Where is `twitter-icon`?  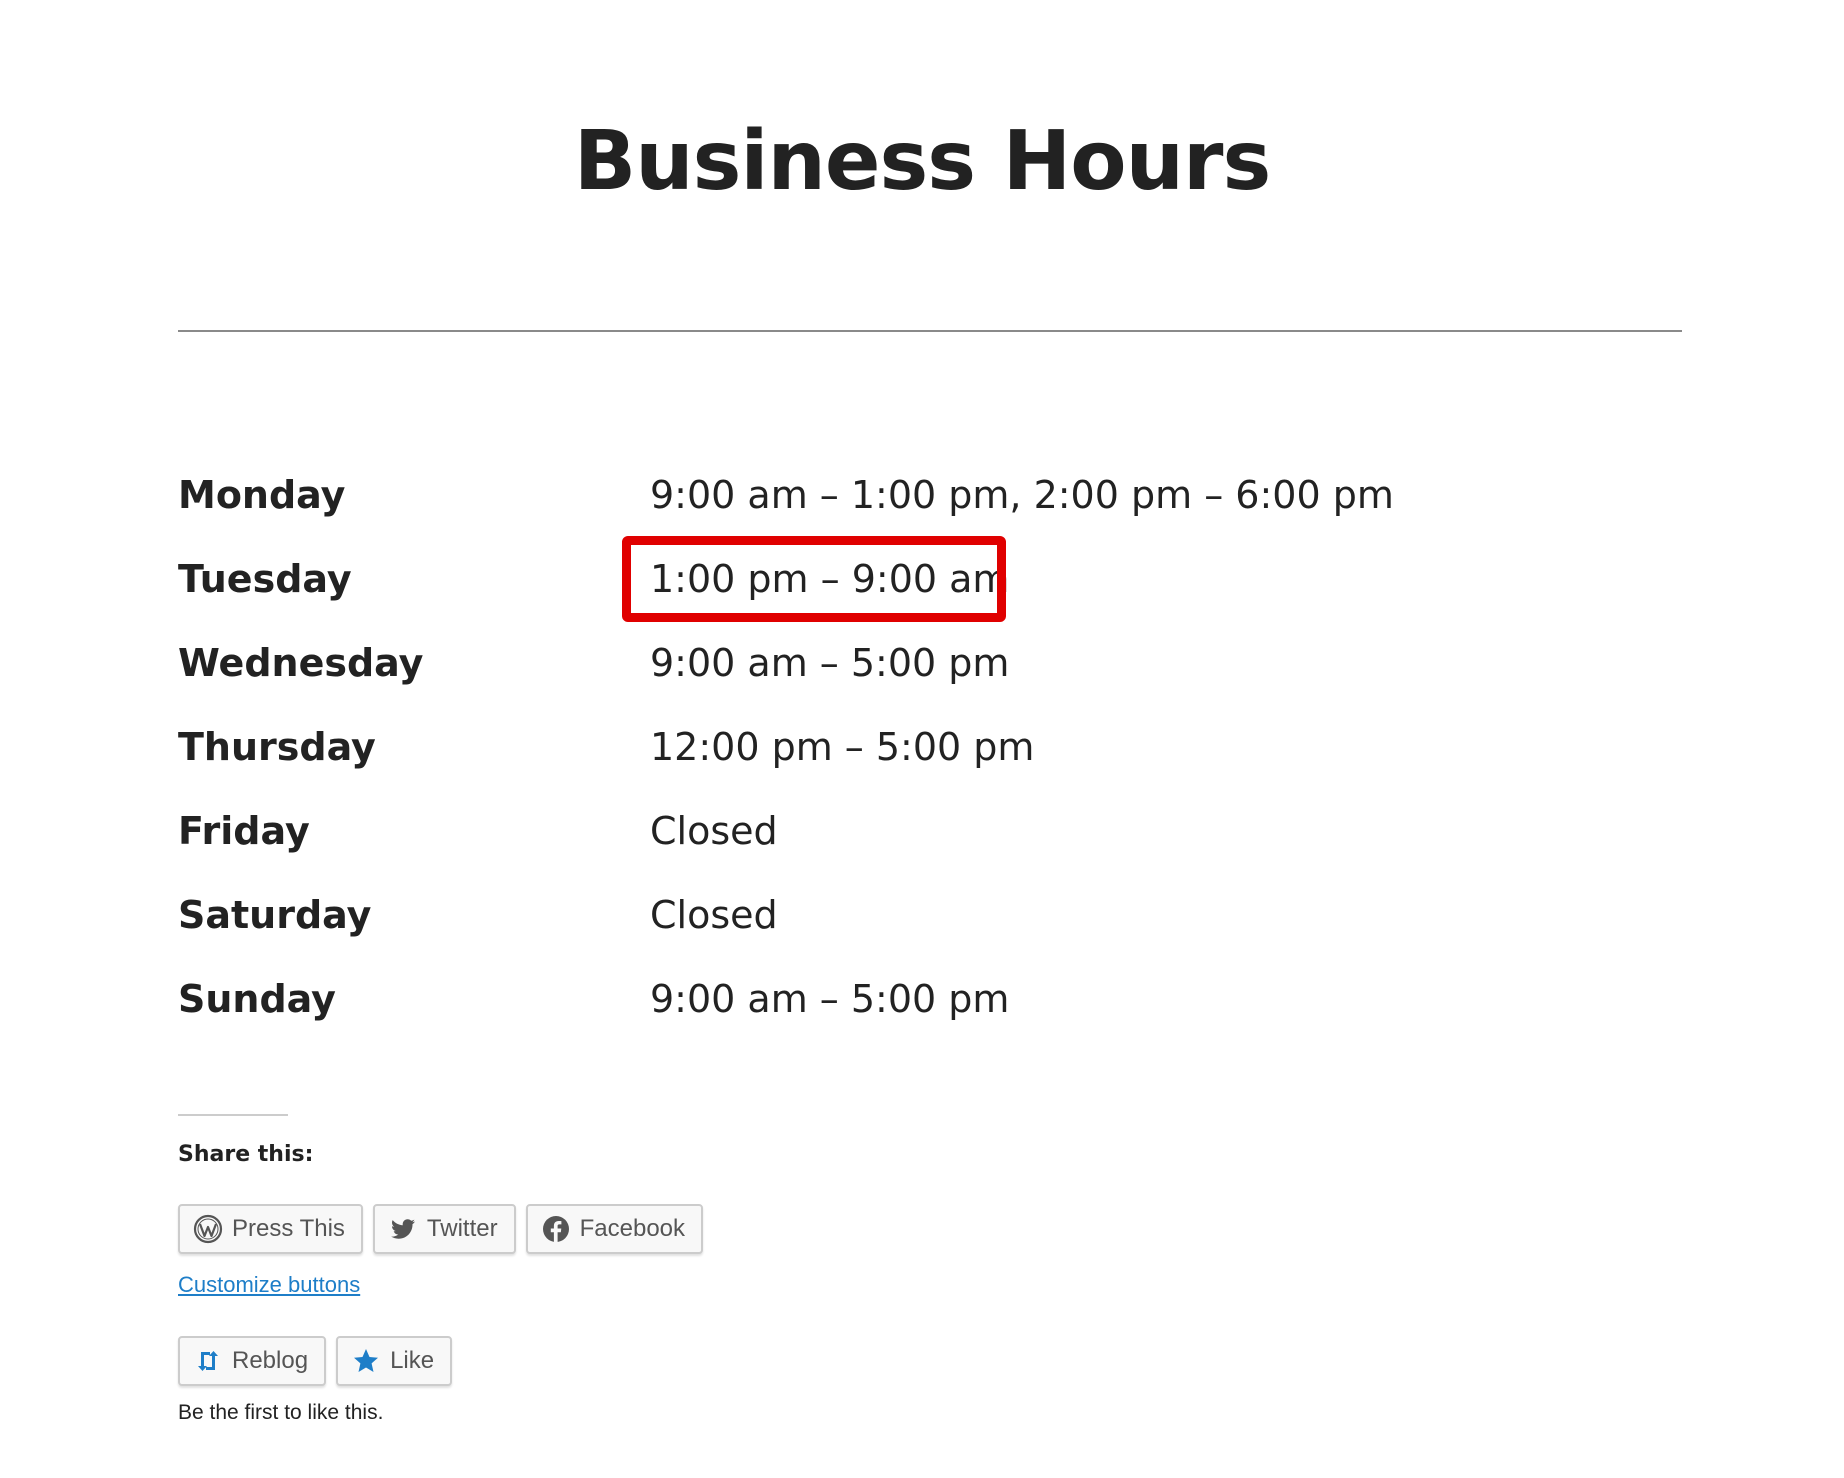 twitter-icon is located at coordinates (403, 1229).